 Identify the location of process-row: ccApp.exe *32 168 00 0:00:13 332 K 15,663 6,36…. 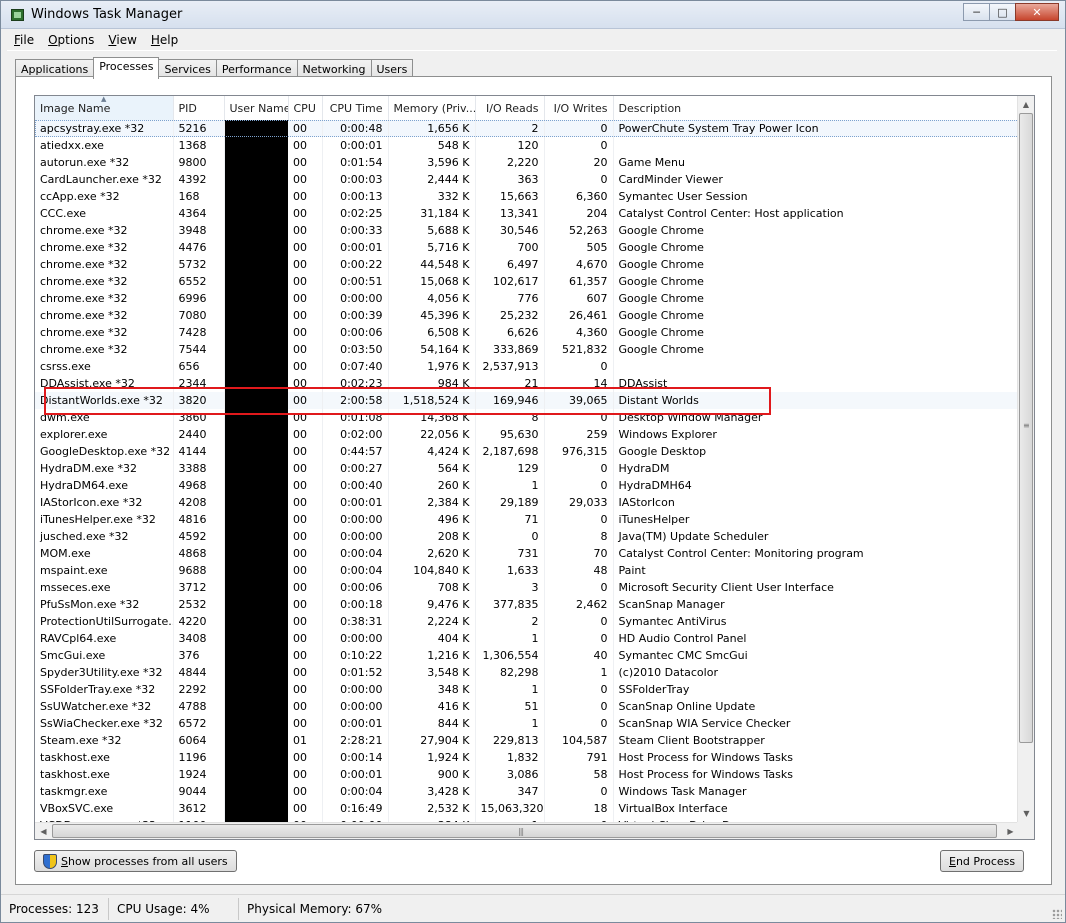
(527, 196).